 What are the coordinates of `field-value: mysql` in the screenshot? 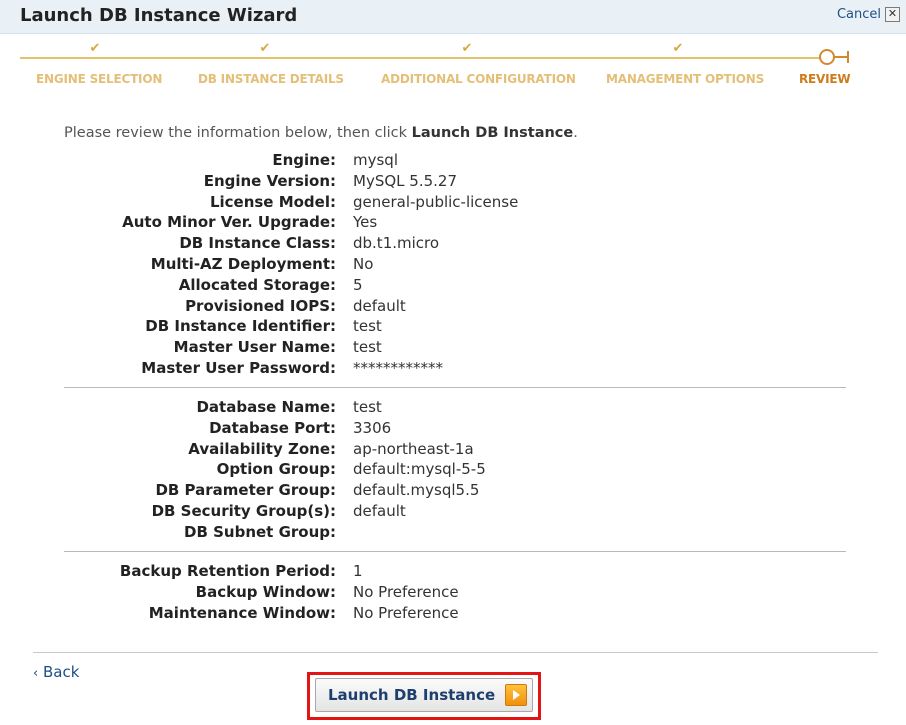 It's located at (375, 160).